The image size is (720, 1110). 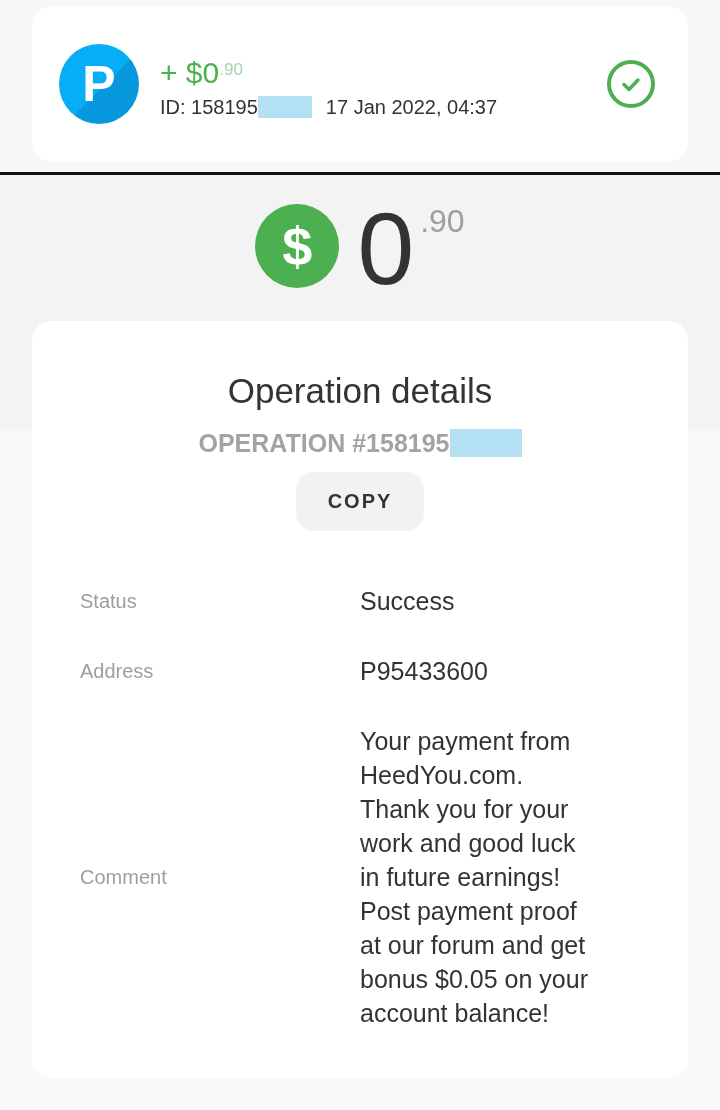 I want to click on amount-text: + $0$^{.90}$, so click(x=201, y=72).